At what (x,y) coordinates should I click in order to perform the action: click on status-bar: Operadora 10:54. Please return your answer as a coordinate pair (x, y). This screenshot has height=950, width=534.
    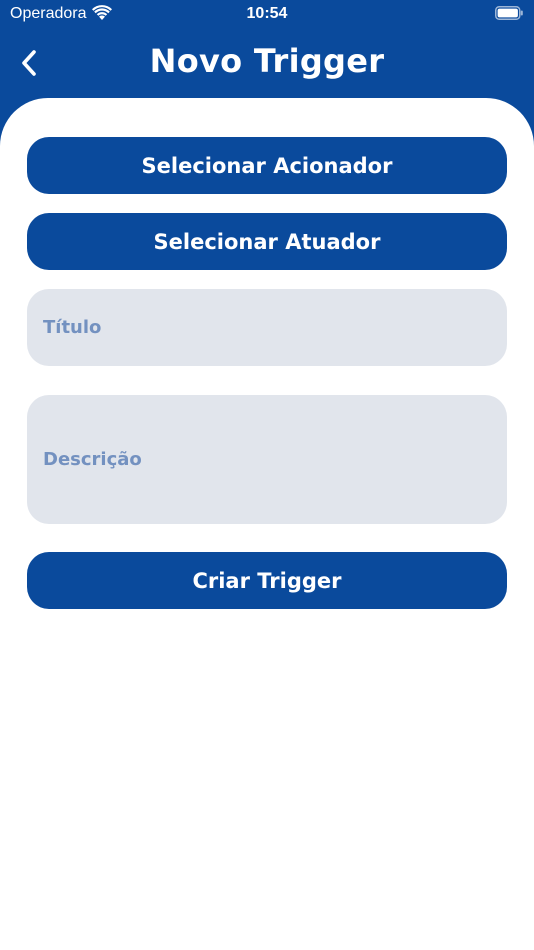
    Looking at the image, I should click on (267, 15).